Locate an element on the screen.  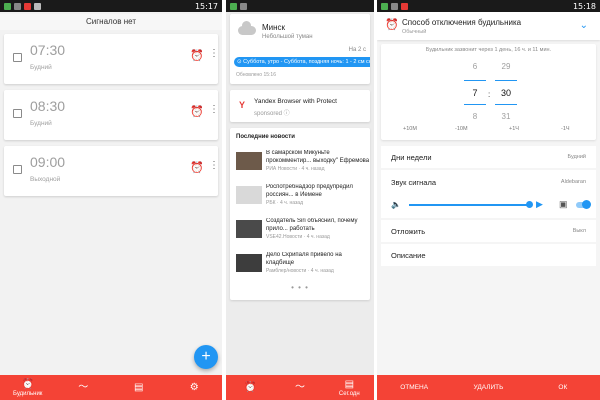
alarm-card: 09:00 Выходной ⏰ ⋮ is located at coordinates (111, 171).